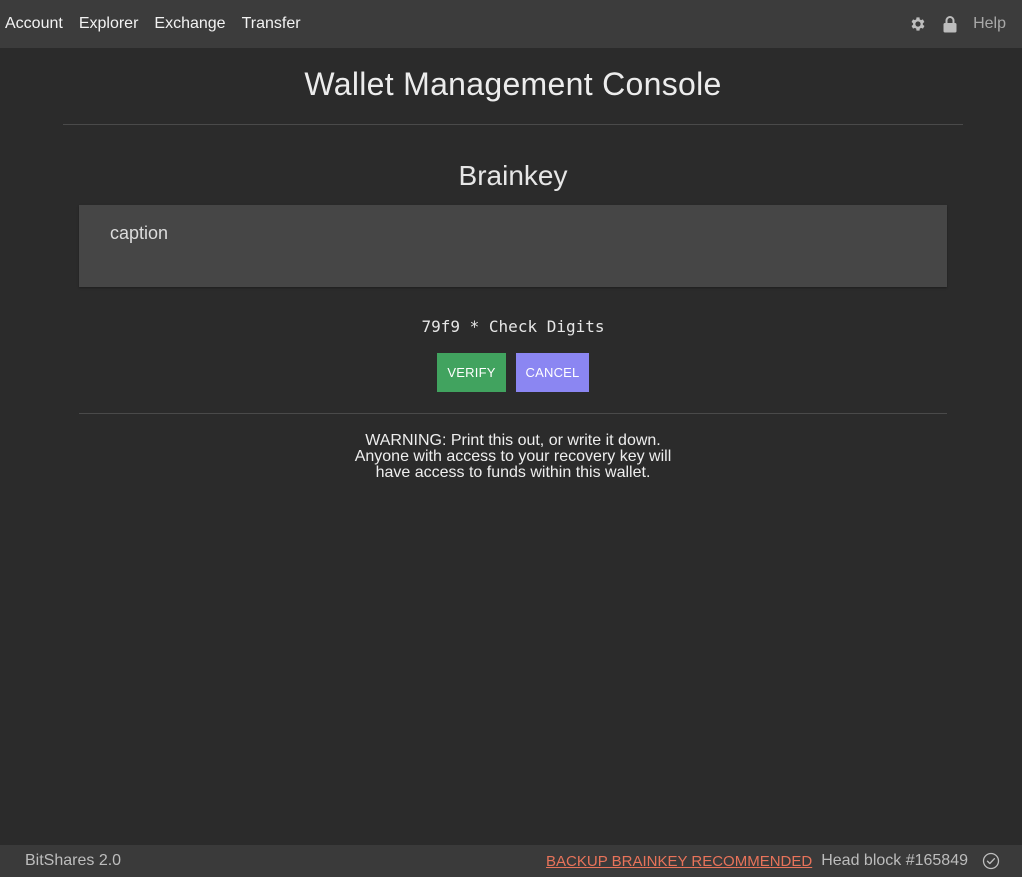 Image resolution: width=1022 pixels, height=877 pixels. What do you see at coordinates (965, 24) in the screenshot?
I see `nav-actions: Help` at bounding box center [965, 24].